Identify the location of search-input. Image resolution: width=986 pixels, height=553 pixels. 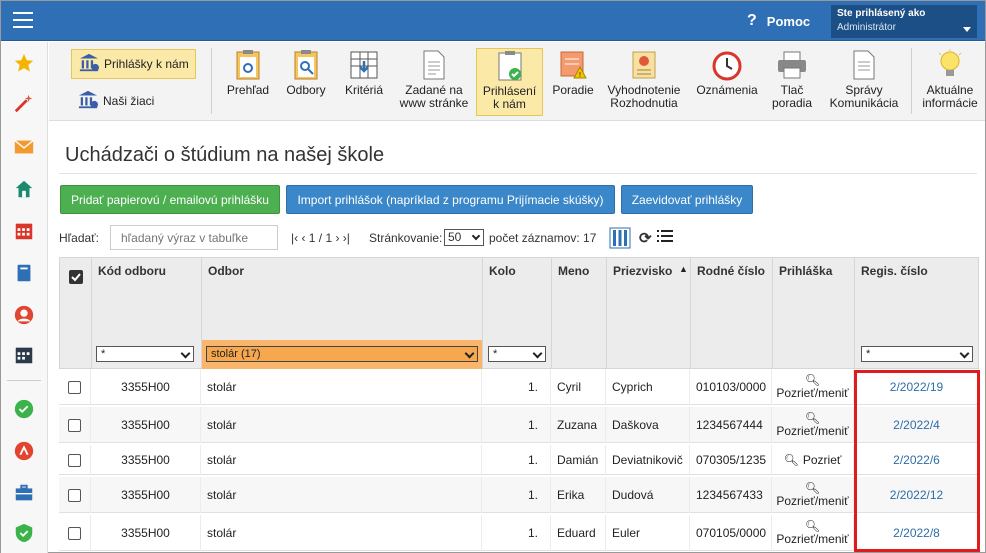
(194, 237).